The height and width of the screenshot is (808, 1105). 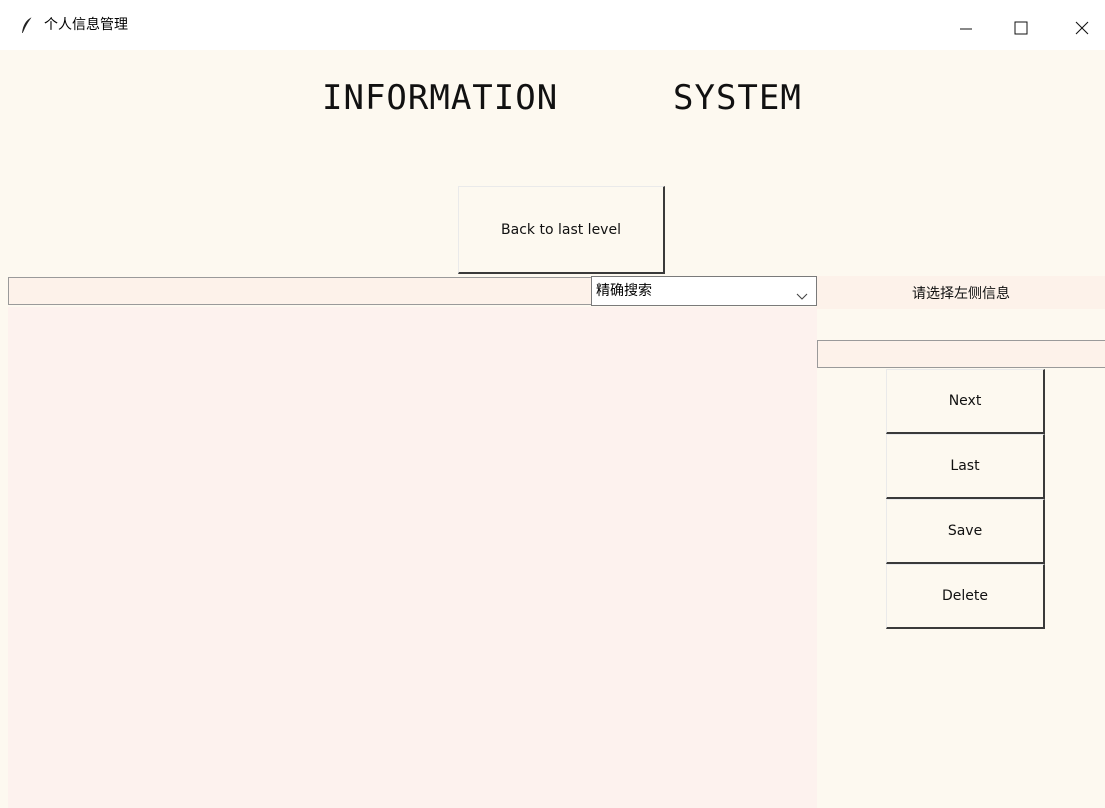 I want to click on selection-prompt: 请选择左侧信息, so click(x=961, y=292).